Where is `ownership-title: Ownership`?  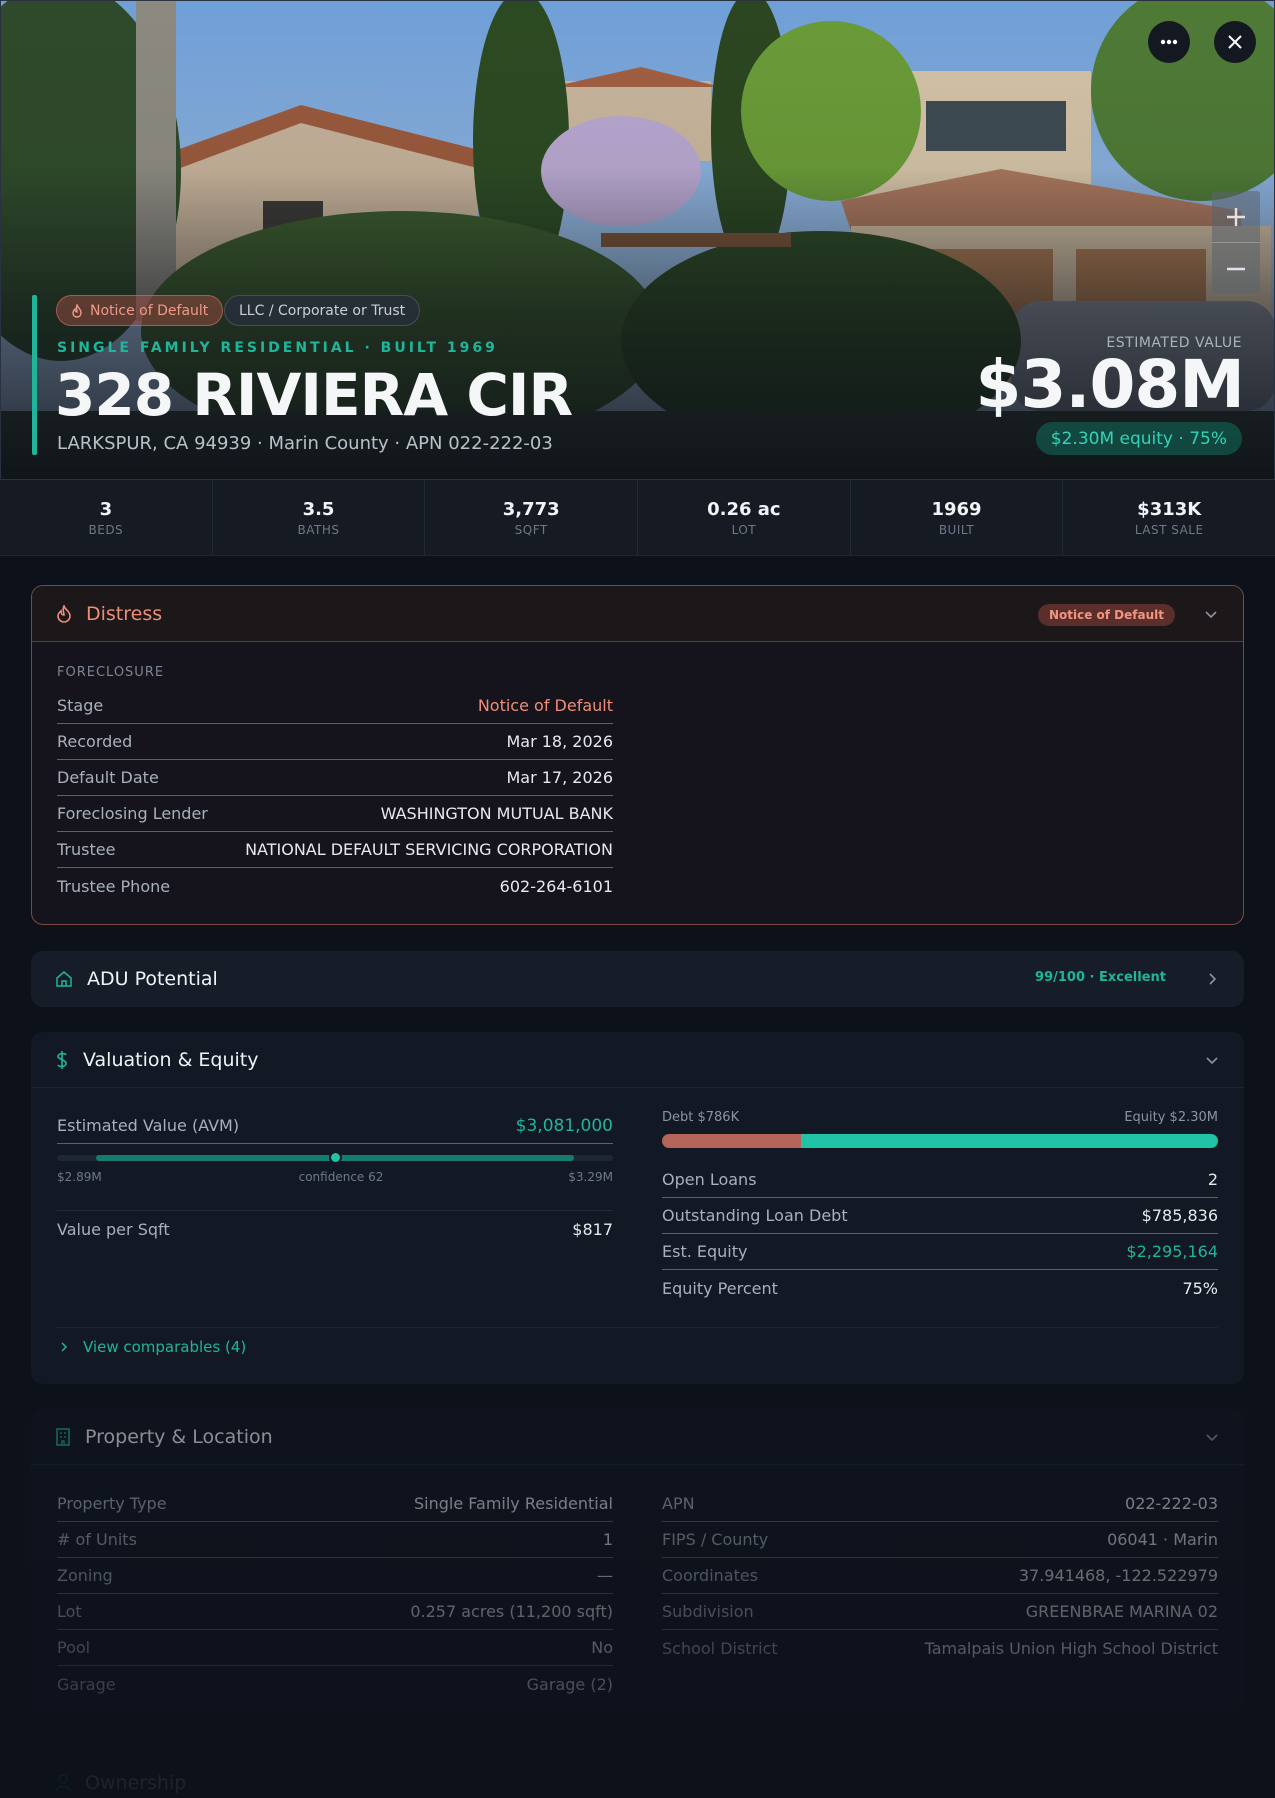
ownership-title: Ownership is located at coordinates (136, 1783).